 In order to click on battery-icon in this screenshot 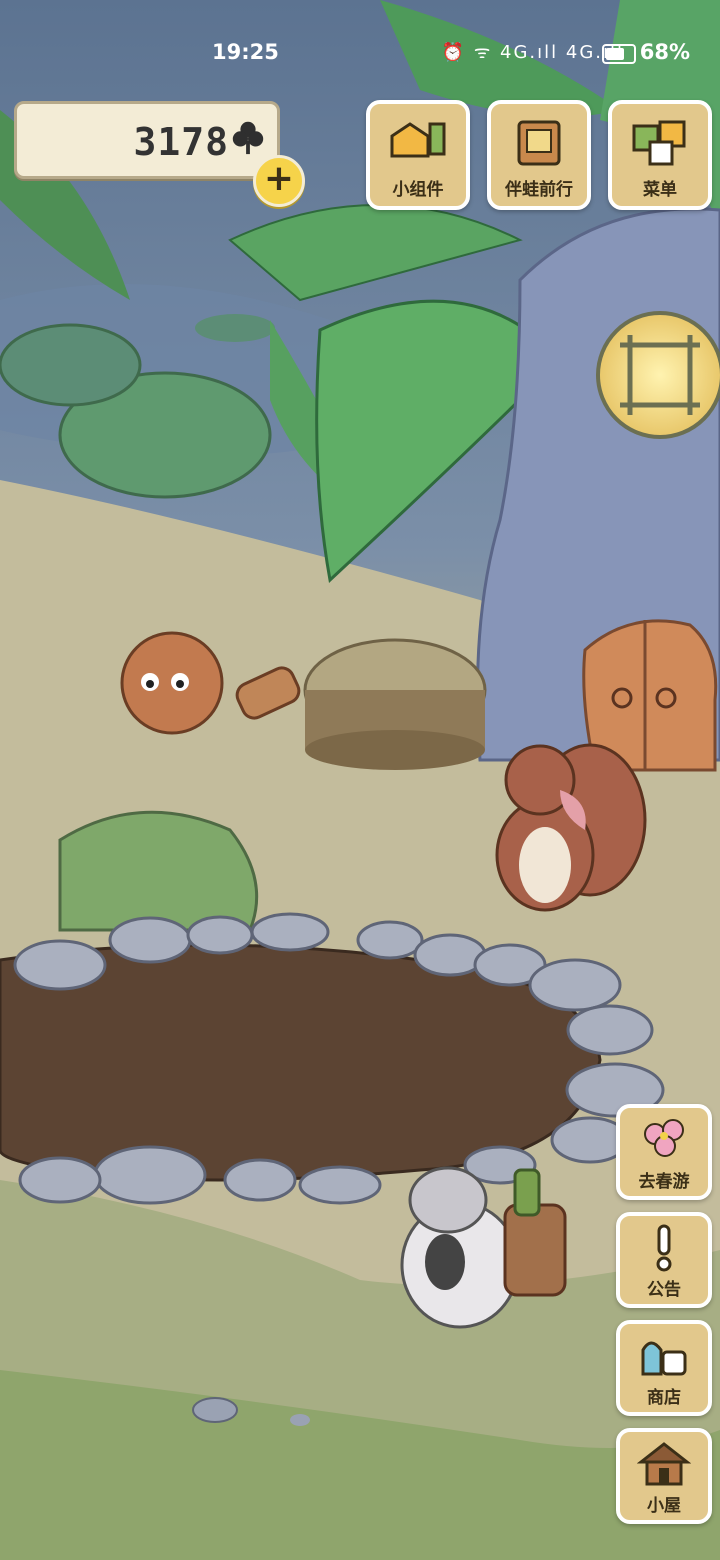, I will do `click(619, 54)`.